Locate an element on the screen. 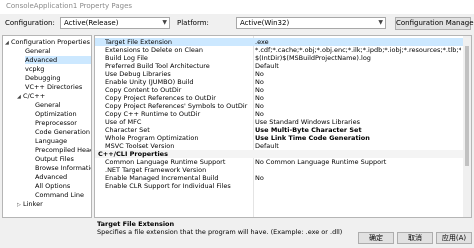 The image size is (474, 248). tree-item-linker: ▷ Linker is located at coordinates (30, 204).